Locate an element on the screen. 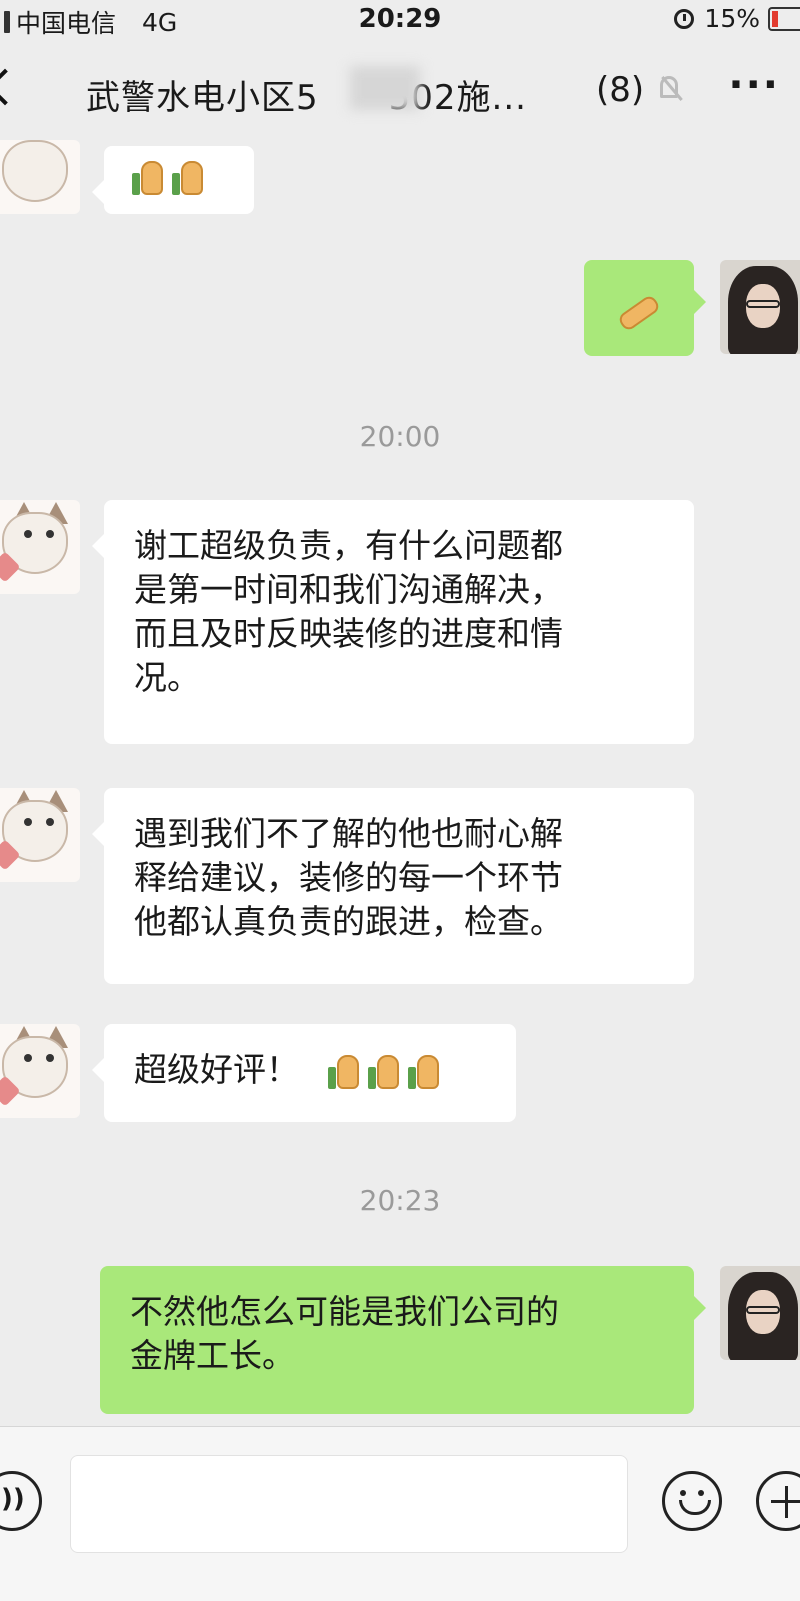 The width and height of the screenshot is (800, 1601). plus-icon is located at coordinates (778, 1501).